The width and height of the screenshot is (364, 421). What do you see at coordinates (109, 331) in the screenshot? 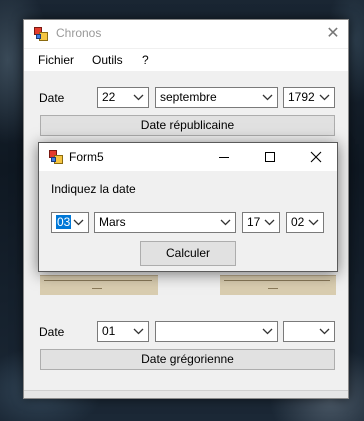
I see `day-value-bottom: 01` at bounding box center [109, 331].